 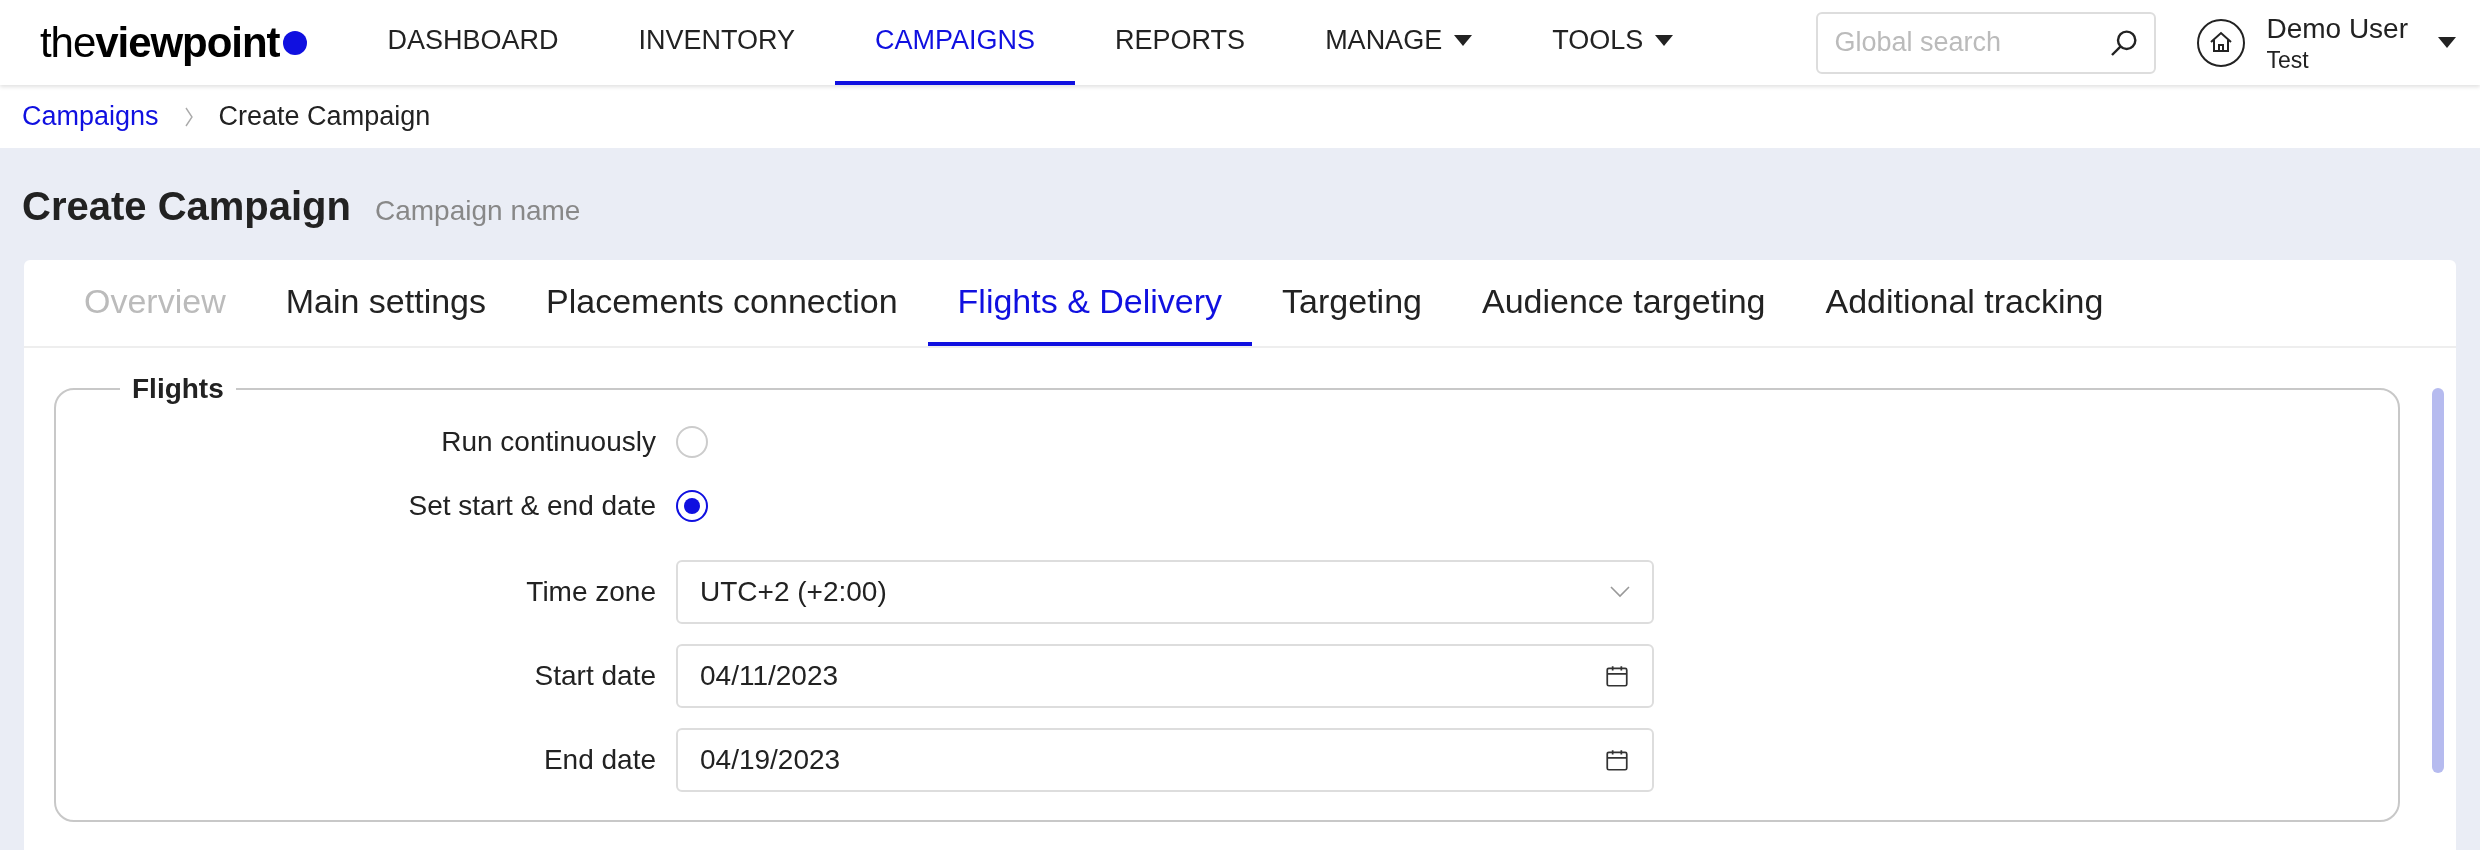 I want to click on campaign-name: Campaign name, so click(x=478, y=211).